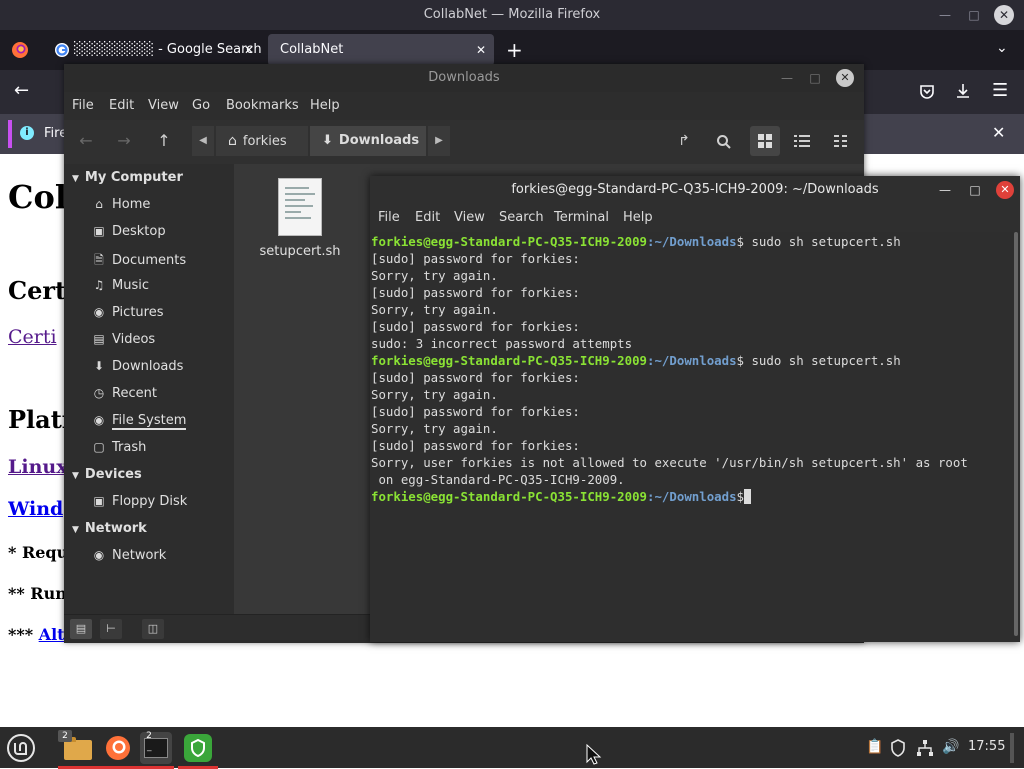 The image size is (1024, 769). I want to click on tab-google-search: ░░░░░░░░ - Google Search ✕, so click(155, 50).